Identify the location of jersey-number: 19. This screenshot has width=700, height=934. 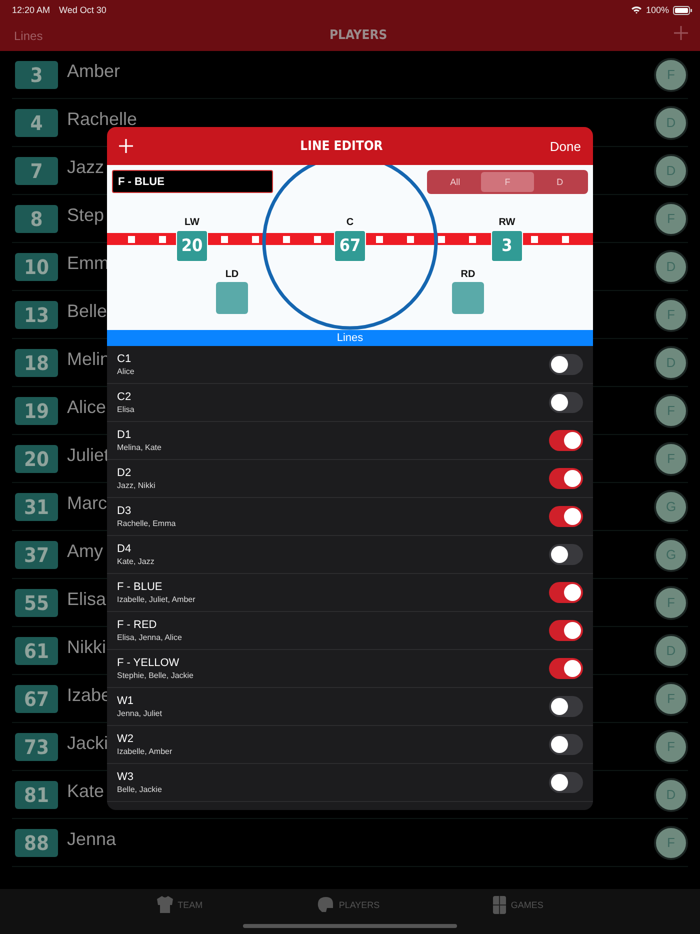
(36, 410).